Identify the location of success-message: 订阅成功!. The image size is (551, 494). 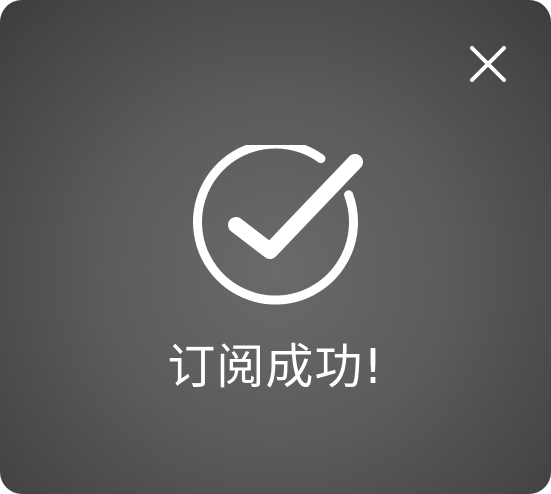
(275, 367).